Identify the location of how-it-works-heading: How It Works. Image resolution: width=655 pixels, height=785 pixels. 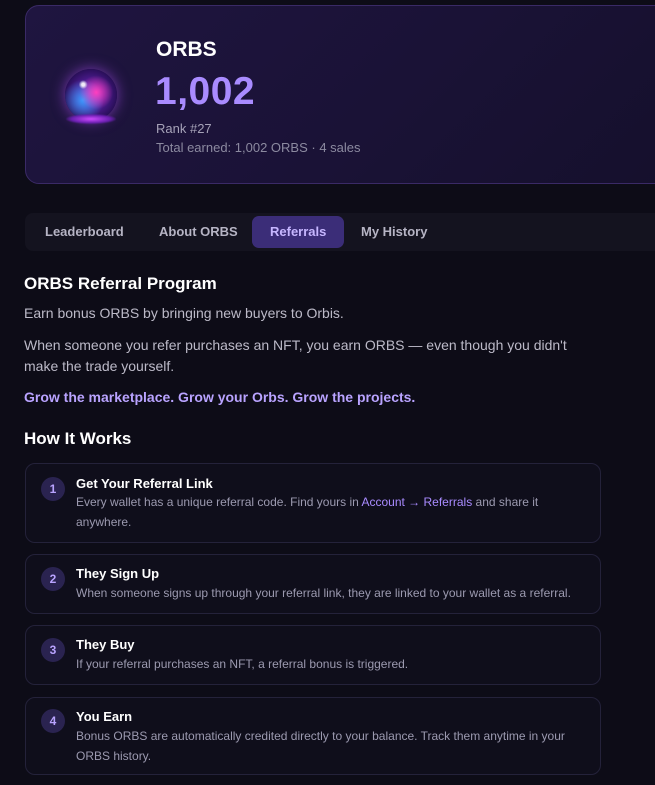
(78, 438).